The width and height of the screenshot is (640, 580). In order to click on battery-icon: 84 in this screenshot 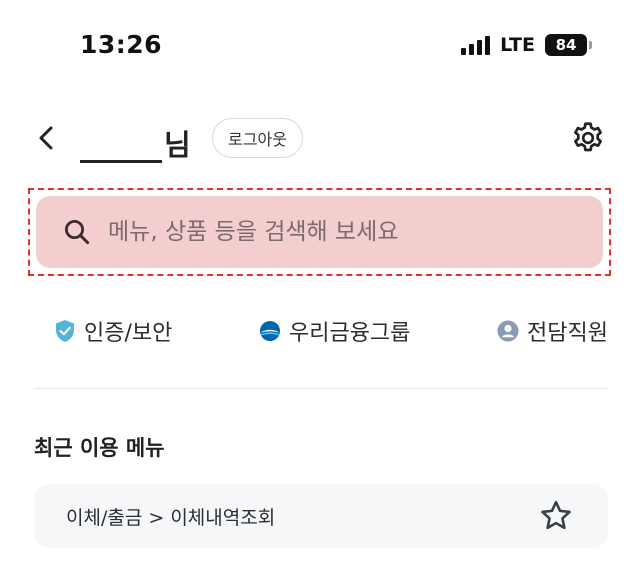, I will do `click(568, 45)`.